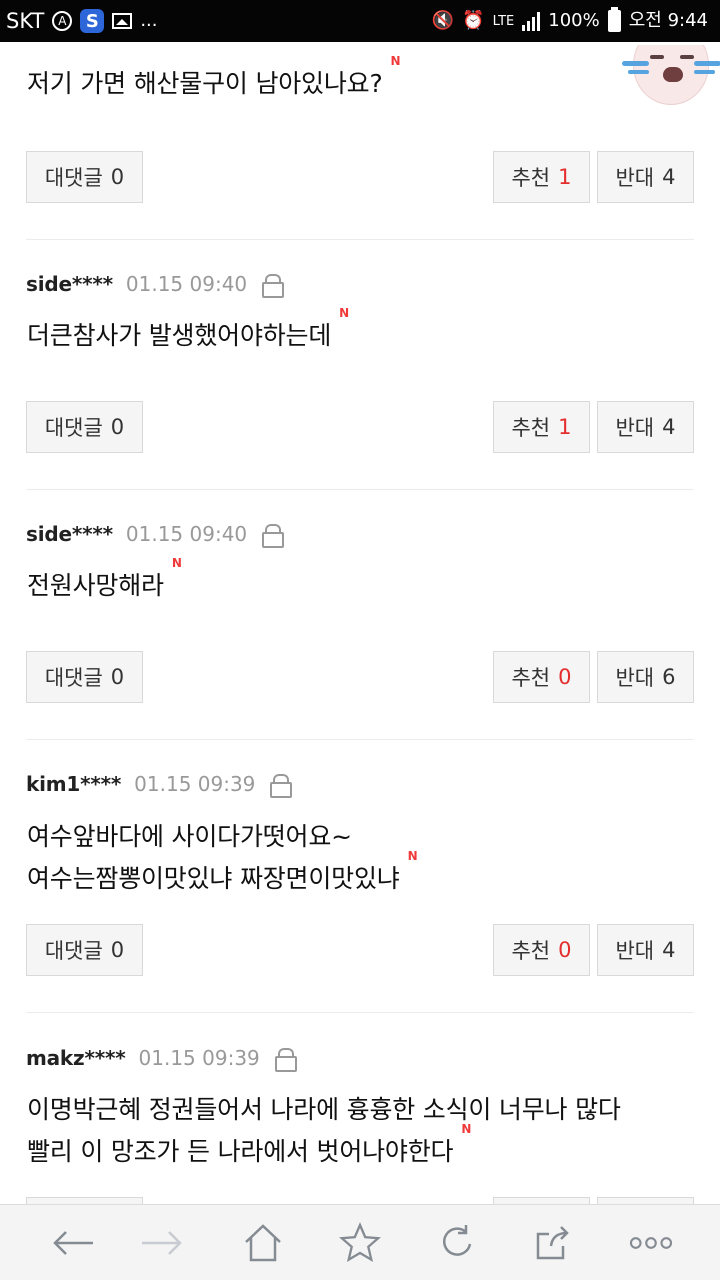 The height and width of the screenshot is (1280, 720). I want to click on status-bar: SKT A S ... 🔇 ⏰ LTE 100% 오전 9:44, so click(360, 21).